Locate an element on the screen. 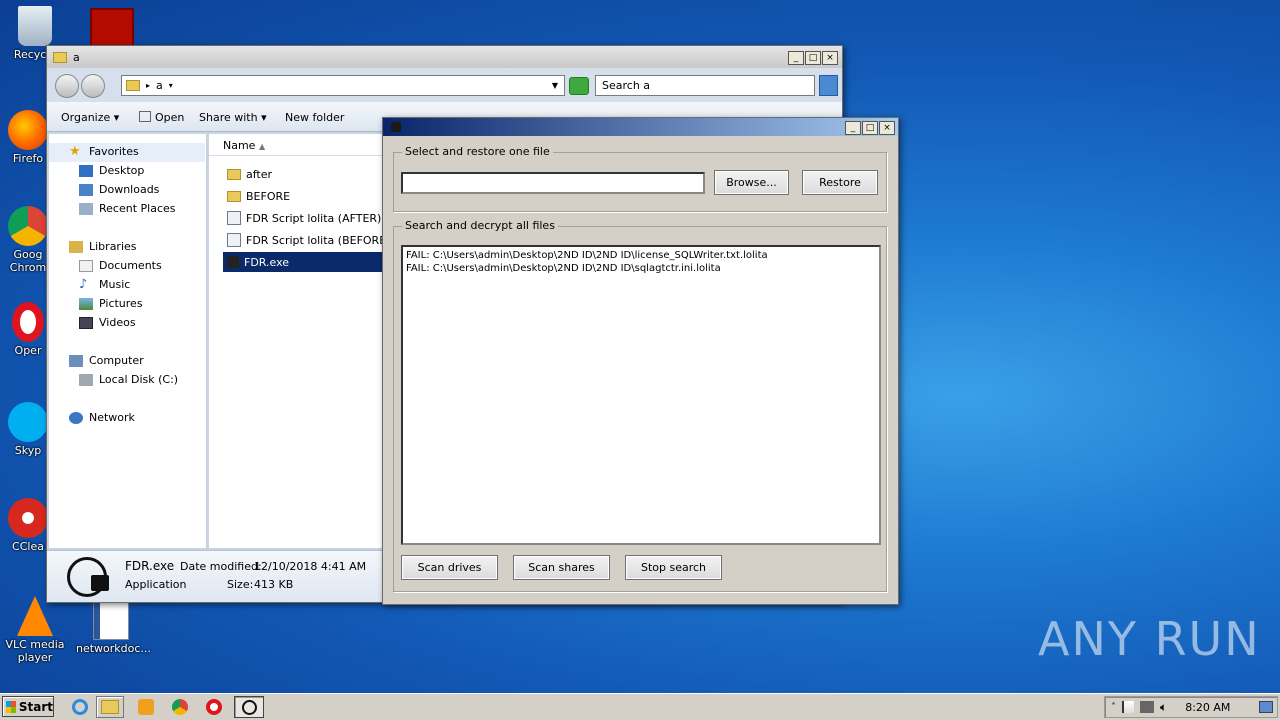 This screenshot has width=1280, height=720. scan-drives-button: Scan drives is located at coordinates (449, 567).